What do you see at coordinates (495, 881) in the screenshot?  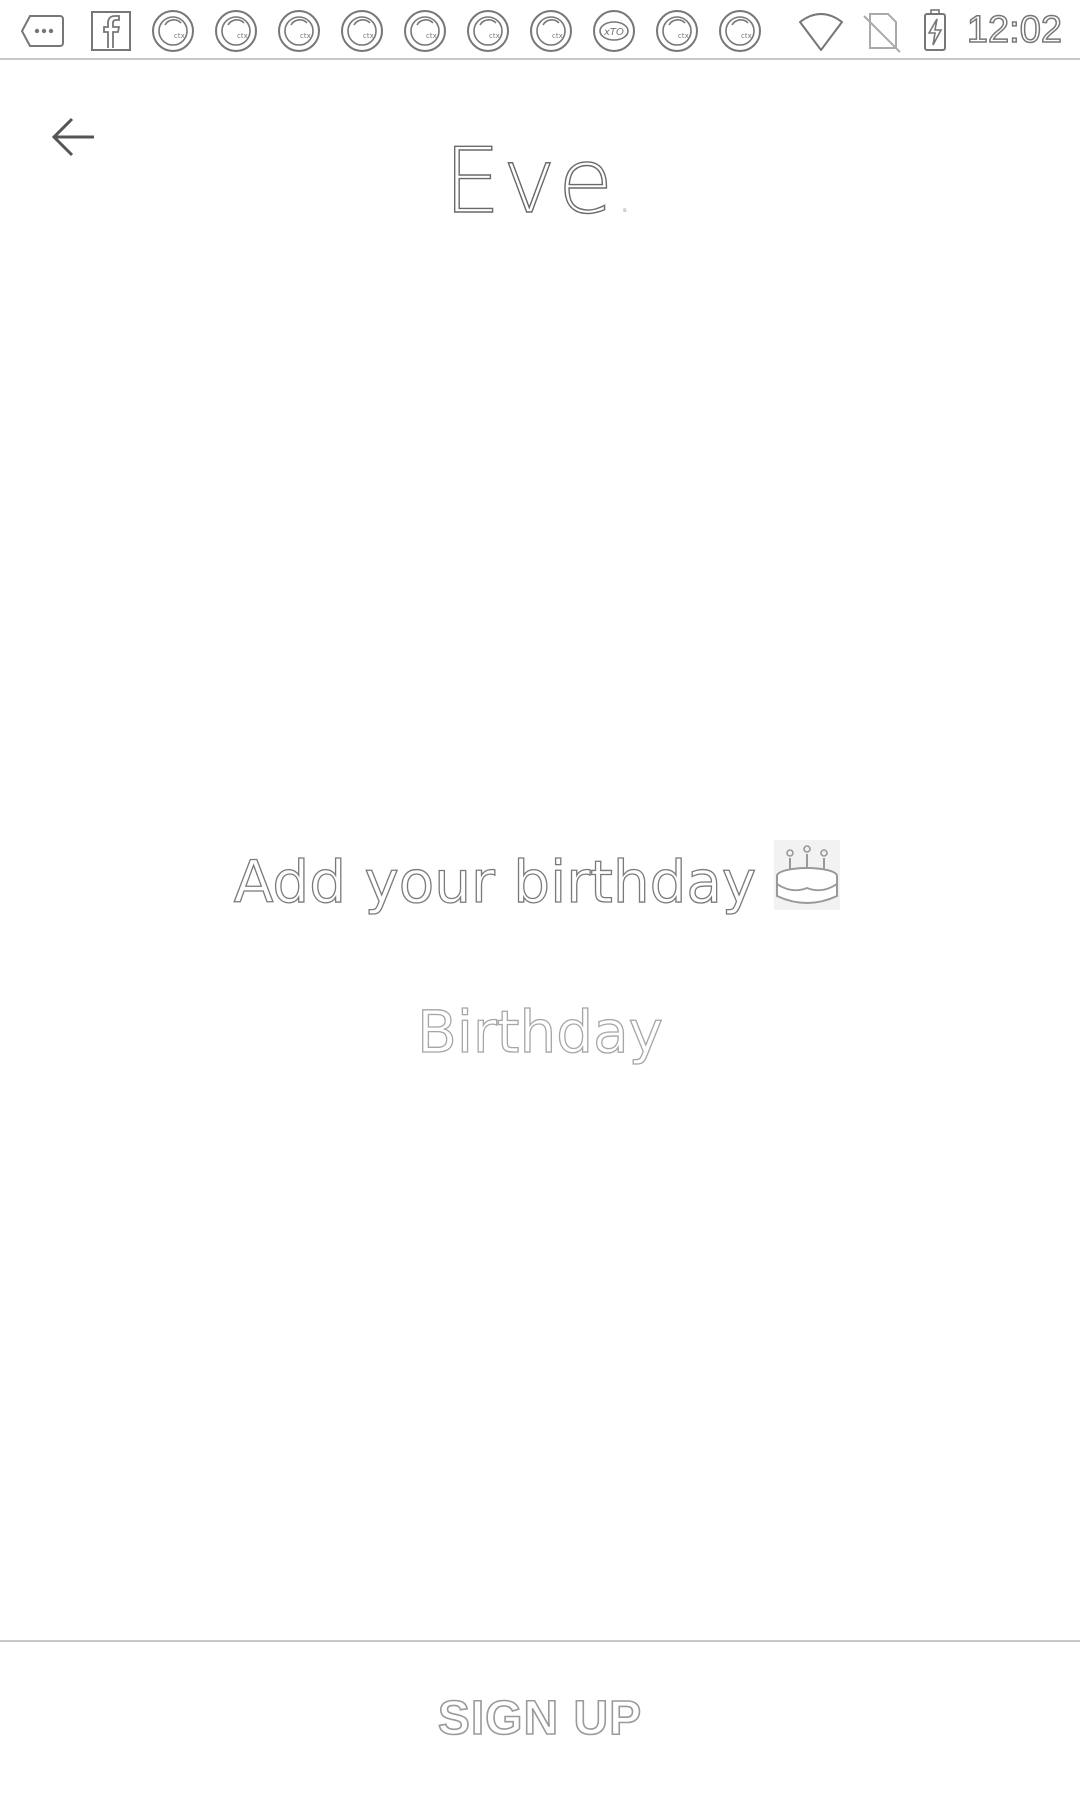 I see `prompt-text: Add your birthday` at bounding box center [495, 881].